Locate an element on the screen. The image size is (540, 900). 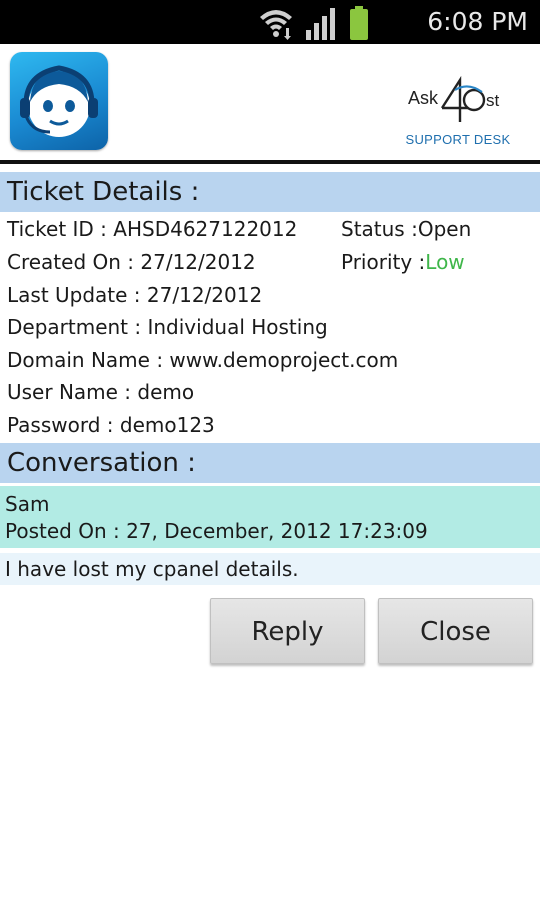
ask4host-logo: Ask st is located at coordinates (454, 98).